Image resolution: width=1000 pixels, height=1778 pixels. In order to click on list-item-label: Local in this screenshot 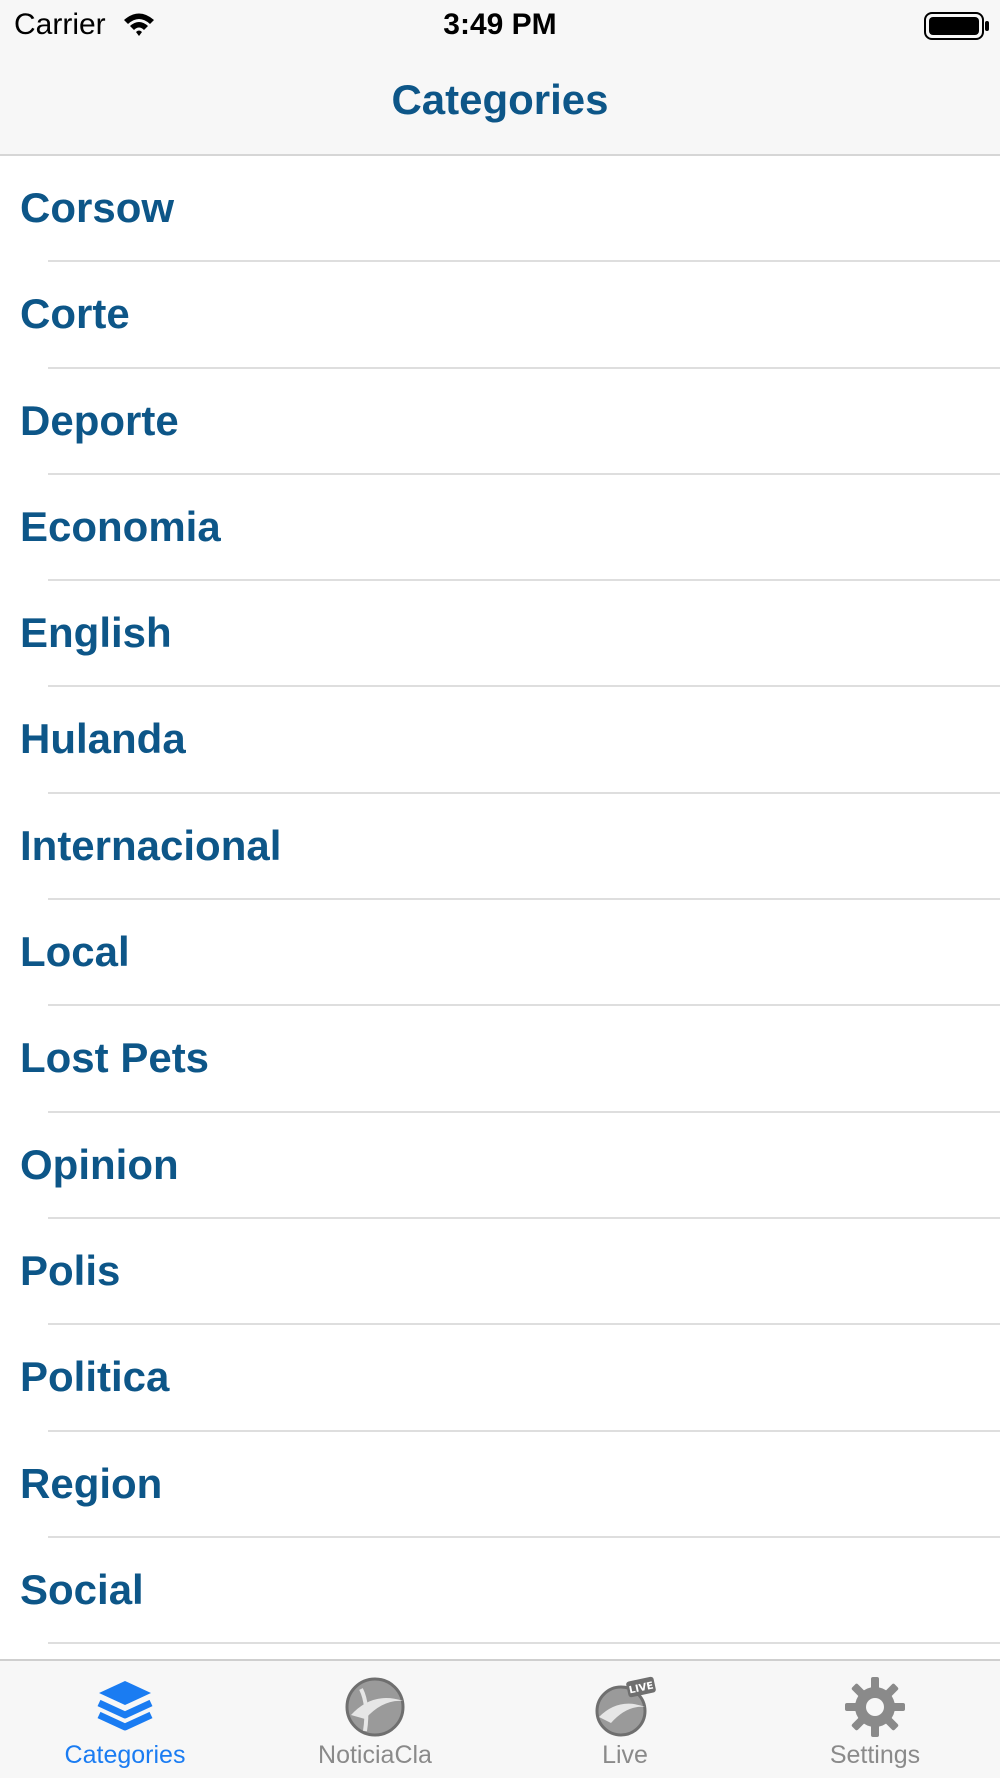, I will do `click(75, 952)`.